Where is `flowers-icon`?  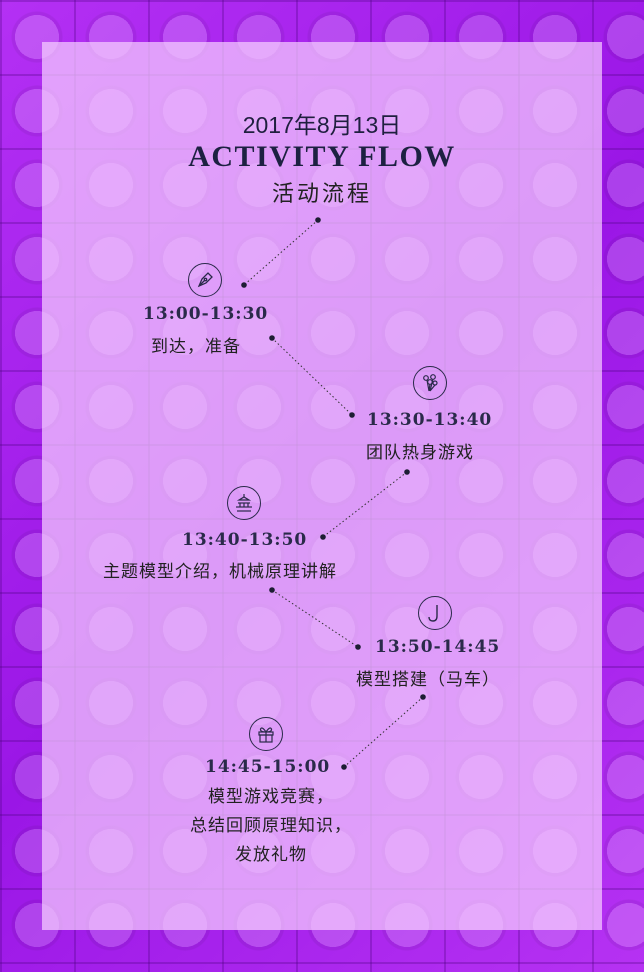 flowers-icon is located at coordinates (430, 383).